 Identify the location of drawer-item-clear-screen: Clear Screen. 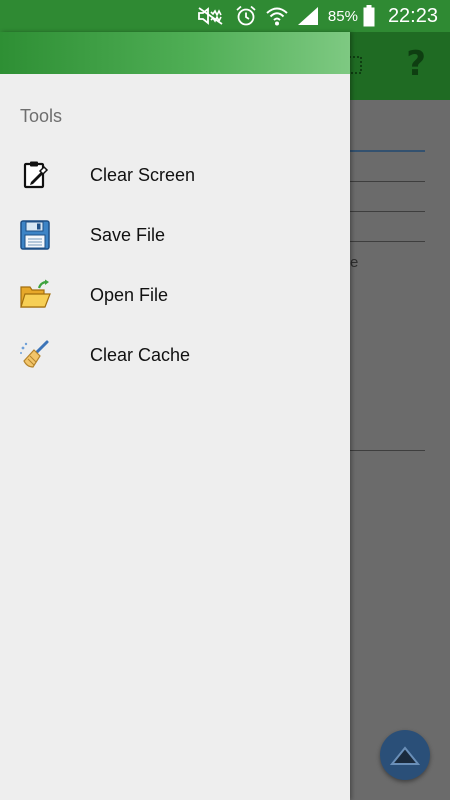
(175, 175).